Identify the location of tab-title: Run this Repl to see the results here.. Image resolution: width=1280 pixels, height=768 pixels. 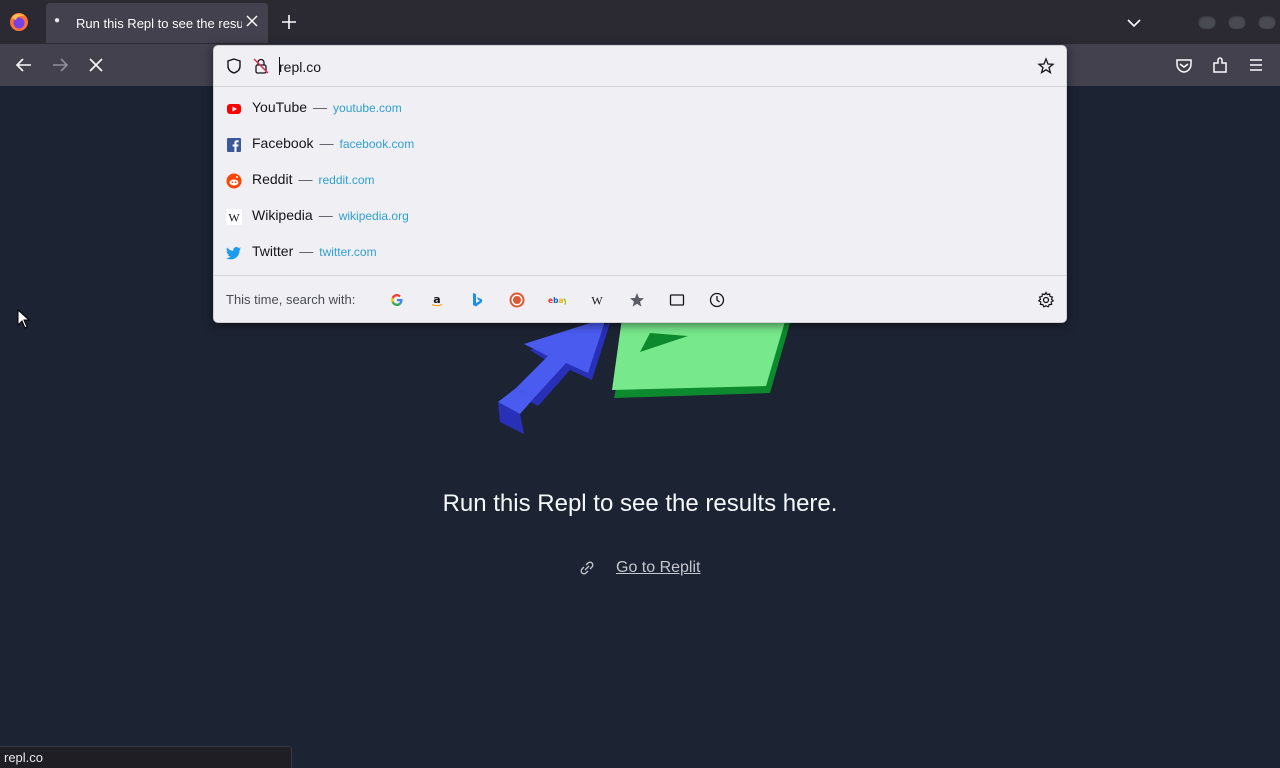
(159, 23).